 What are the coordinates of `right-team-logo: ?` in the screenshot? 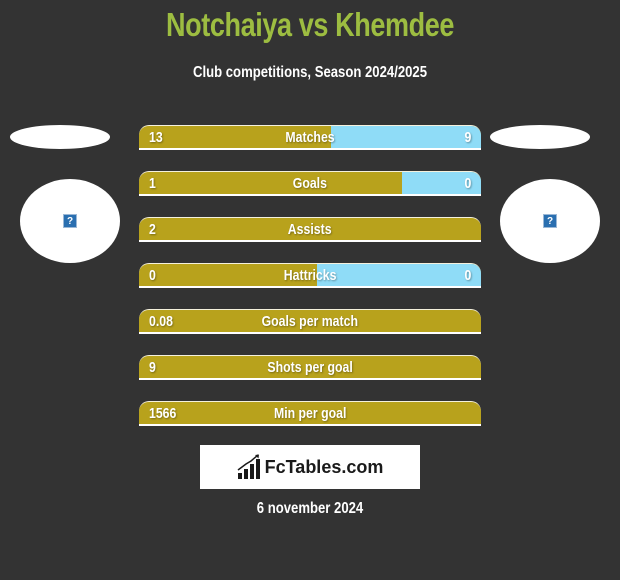 It's located at (550, 221).